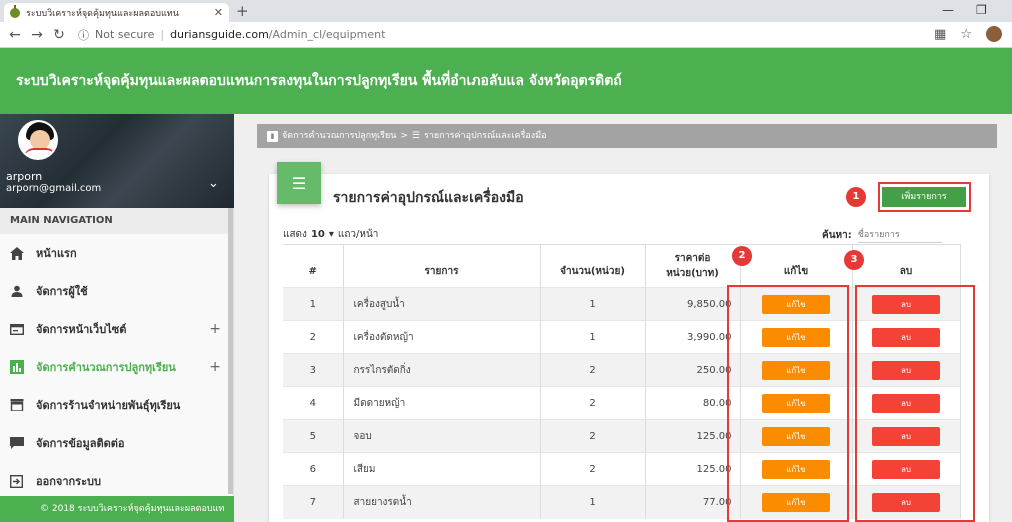 The width and height of the screenshot is (1012, 522). What do you see at coordinates (940, 34) in the screenshot?
I see `translate-icon: ▦` at bounding box center [940, 34].